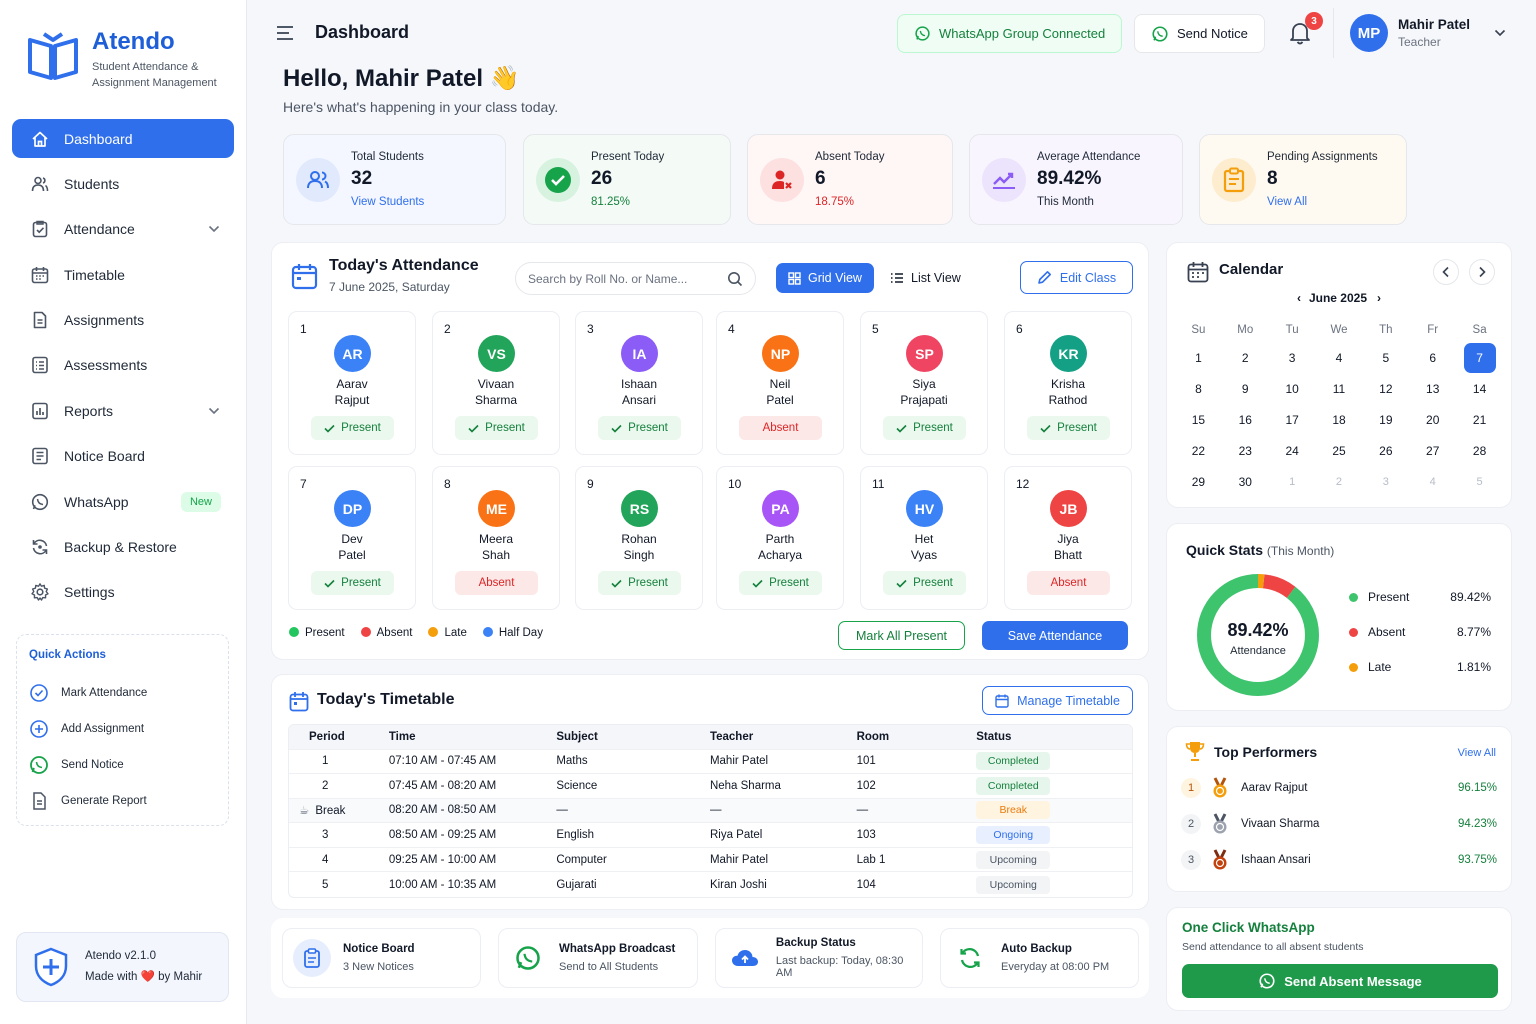  Describe the element at coordinates (1479, 481) in the screenshot. I see `calendar-day-next-month: 5` at that location.